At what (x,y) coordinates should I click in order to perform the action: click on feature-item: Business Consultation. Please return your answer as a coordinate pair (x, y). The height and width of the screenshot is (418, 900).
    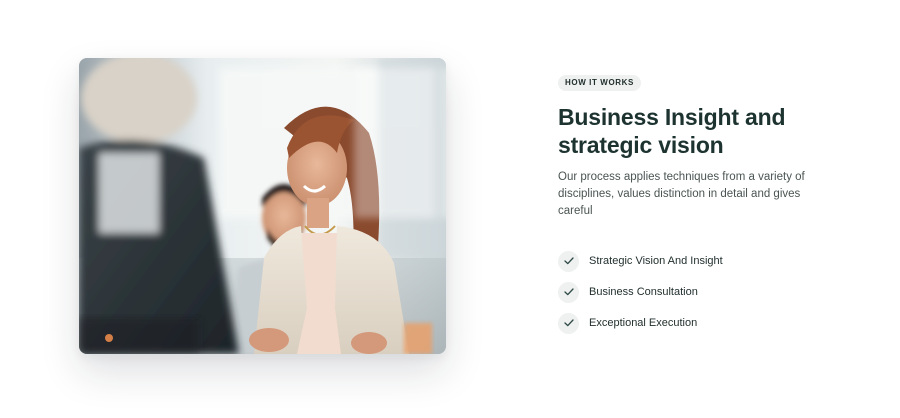
    Looking at the image, I should click on (708, 292).